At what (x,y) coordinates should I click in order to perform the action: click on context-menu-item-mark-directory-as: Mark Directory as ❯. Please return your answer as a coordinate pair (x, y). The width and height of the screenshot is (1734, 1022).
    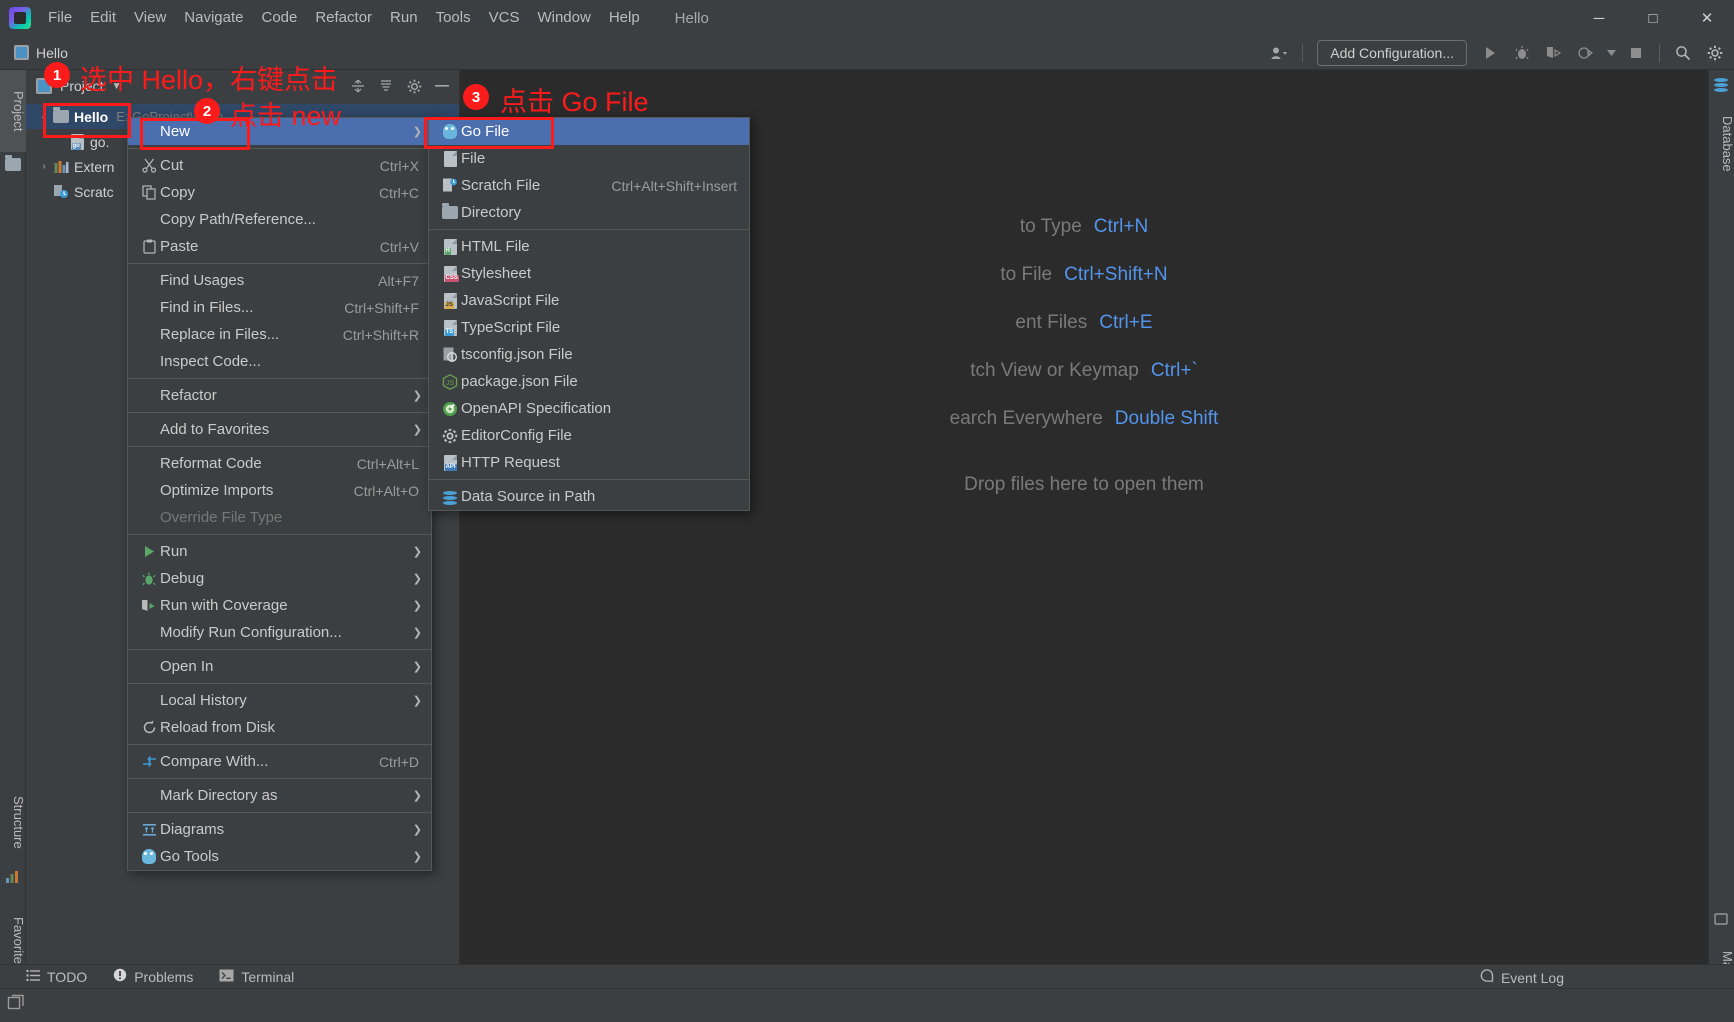
    Looking at the image, I should click on (279, 795).